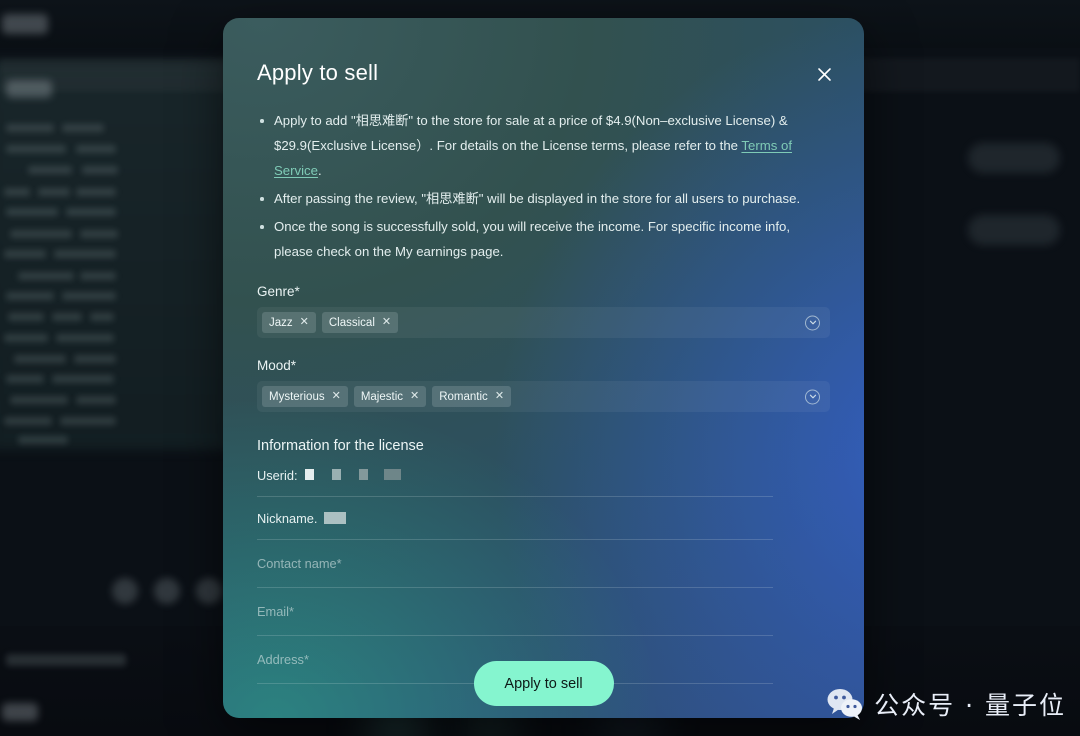  What do you see at coordinates (515, 475) in the screenshot?
I see `userid-row: Userid:` at bounding box center [515, 475].